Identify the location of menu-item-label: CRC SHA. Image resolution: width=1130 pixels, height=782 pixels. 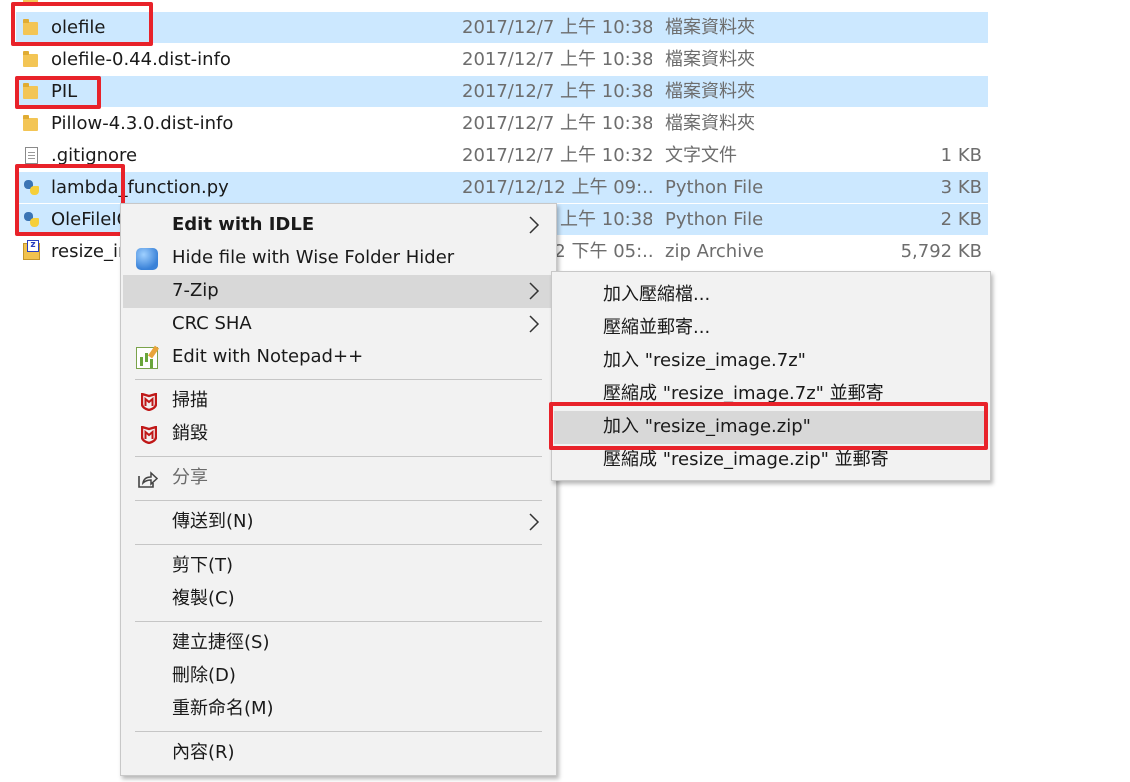
(212, 323).